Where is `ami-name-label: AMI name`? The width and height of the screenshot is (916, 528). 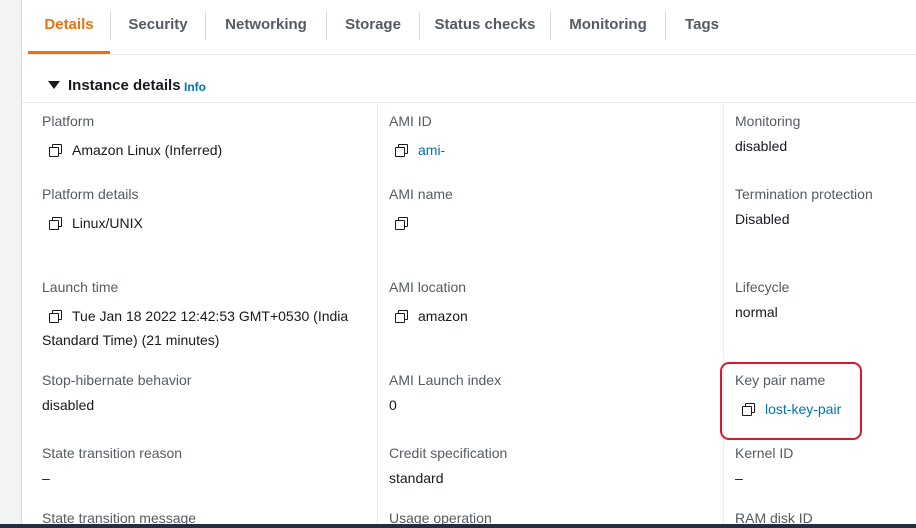
ami-name-label: AMI name is located at coordinates (421, 194).